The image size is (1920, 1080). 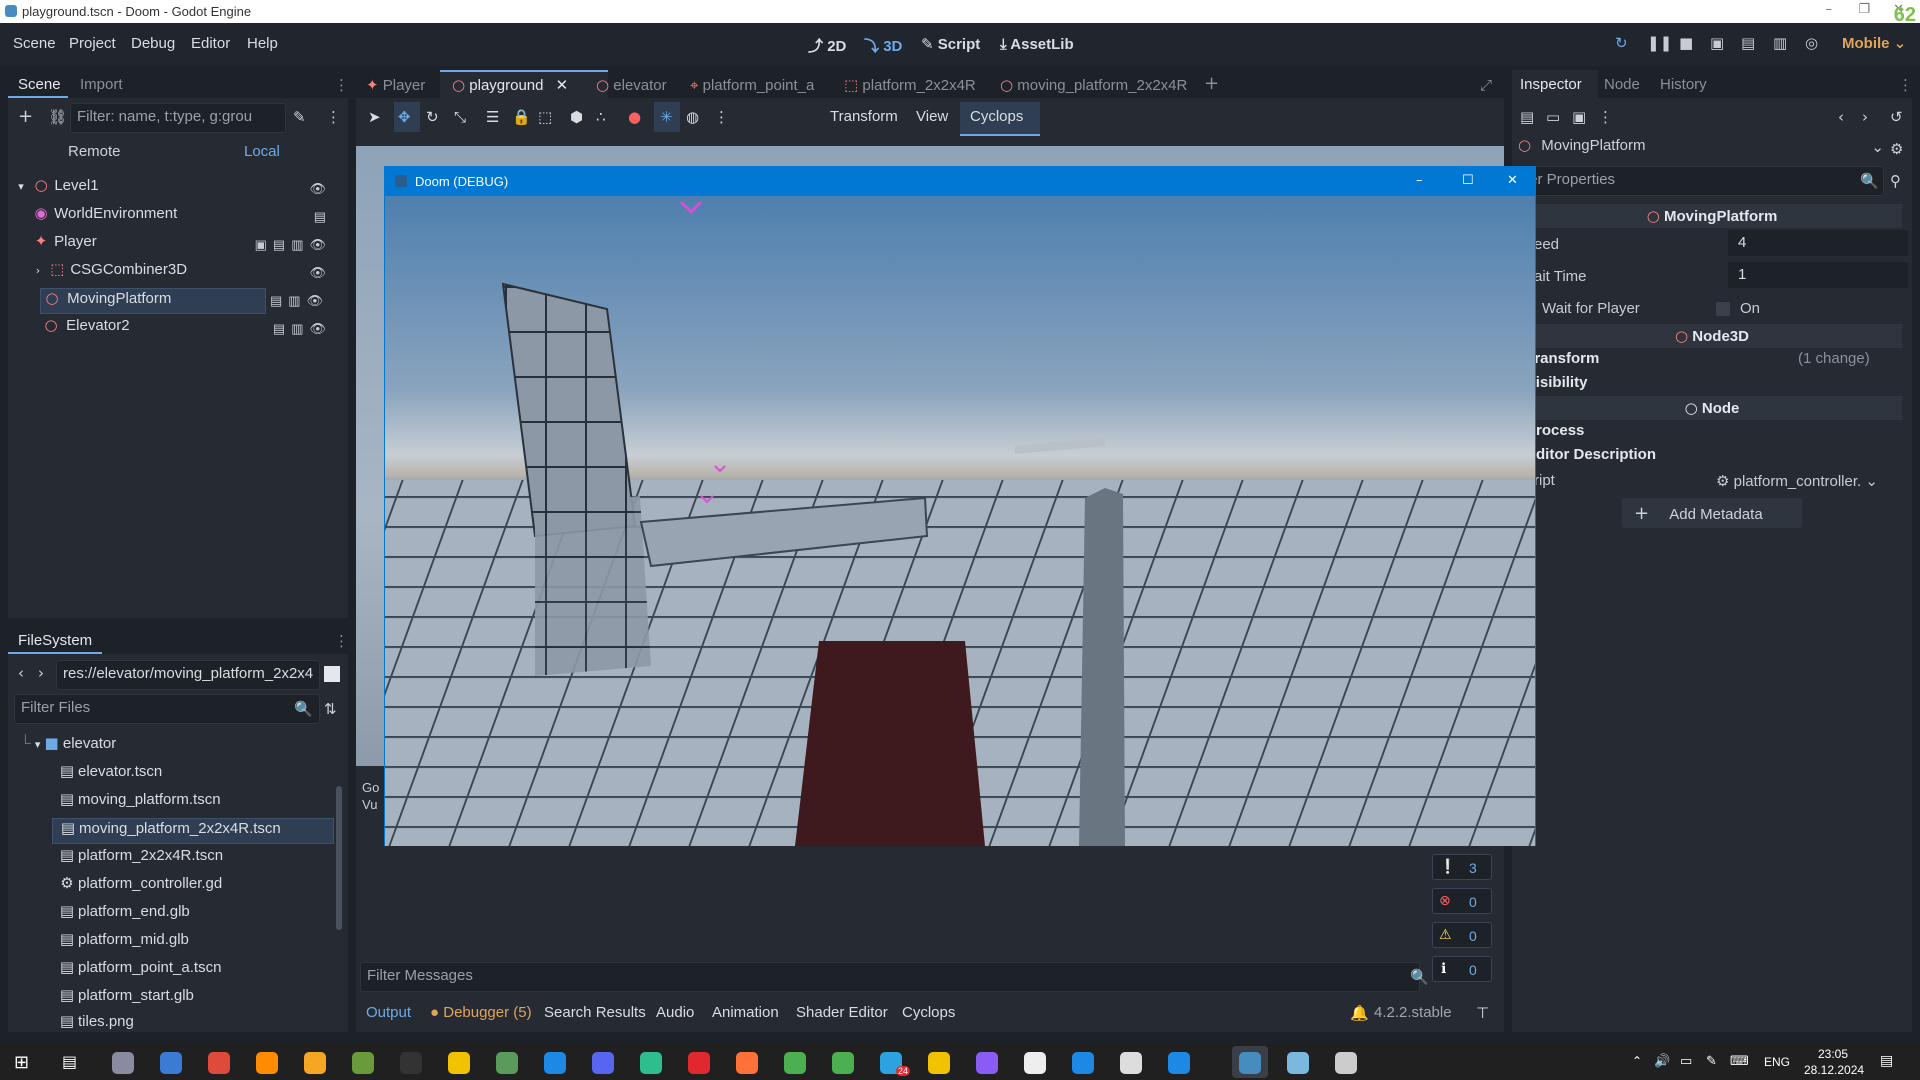 I want to click on run-current-icon: ▥, so click(x=1780, y=43).